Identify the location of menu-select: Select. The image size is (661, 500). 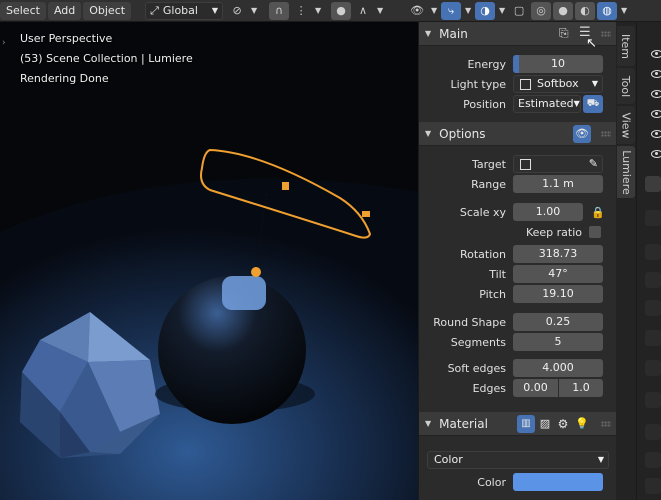
(23, 10).